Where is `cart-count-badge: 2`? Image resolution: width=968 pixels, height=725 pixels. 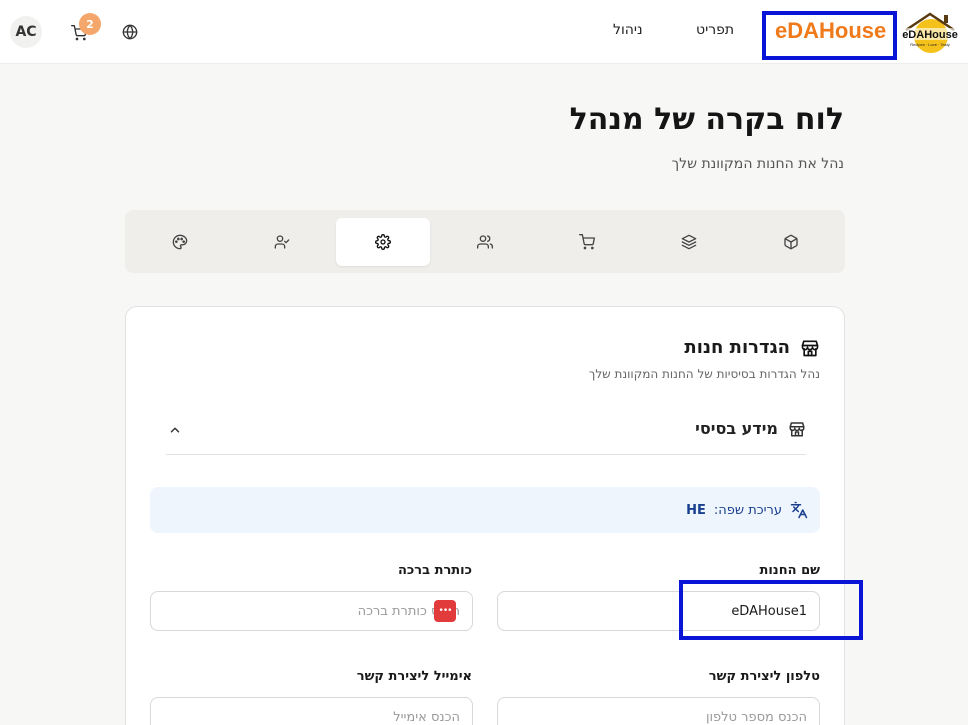
cart-count-badge: 2 is located at coordinates (90, 24).